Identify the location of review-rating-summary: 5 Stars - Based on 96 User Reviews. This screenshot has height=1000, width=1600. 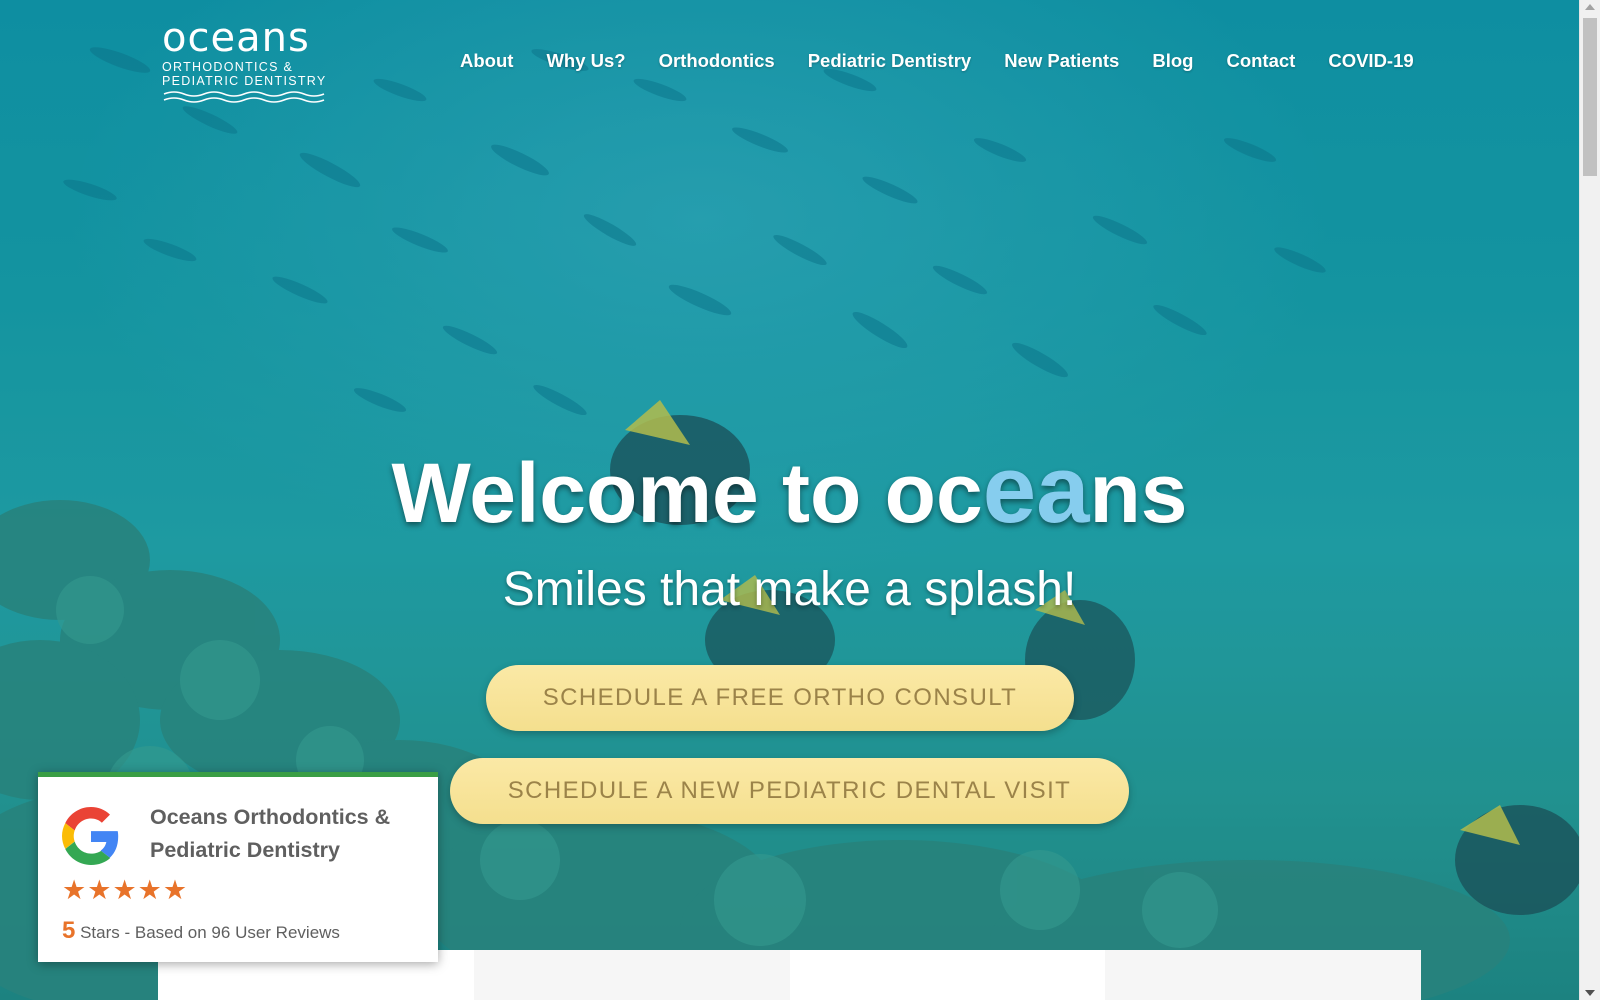
(201, 931).